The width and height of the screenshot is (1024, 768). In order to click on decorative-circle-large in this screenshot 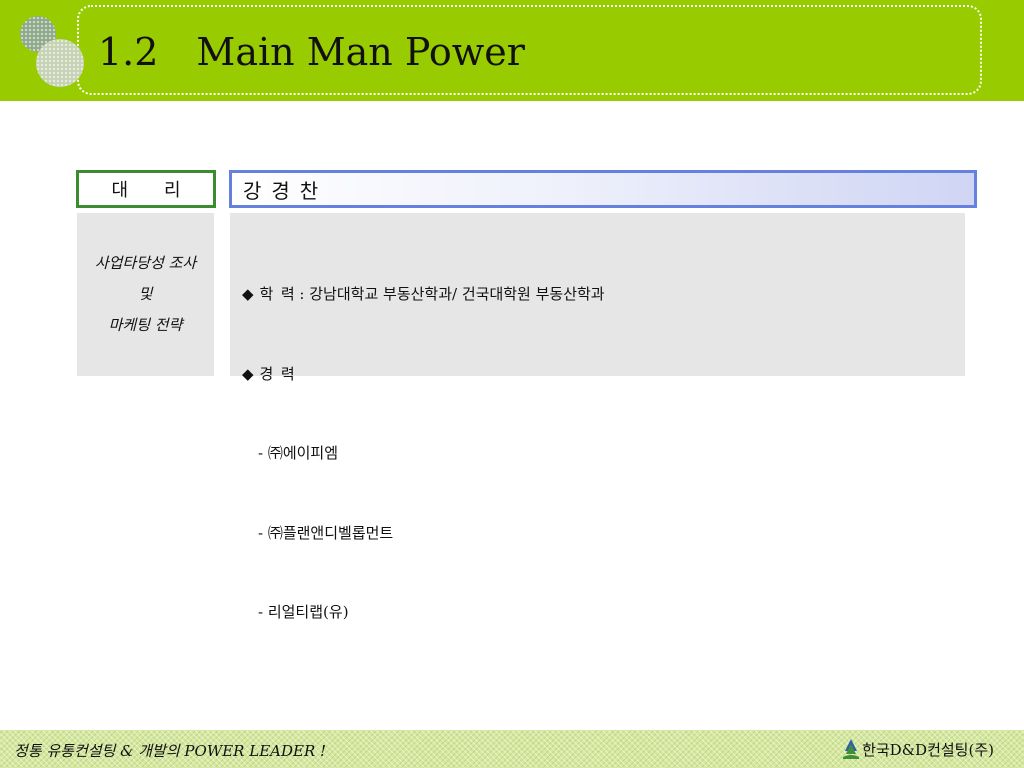, I will do `click(60, 63)`.